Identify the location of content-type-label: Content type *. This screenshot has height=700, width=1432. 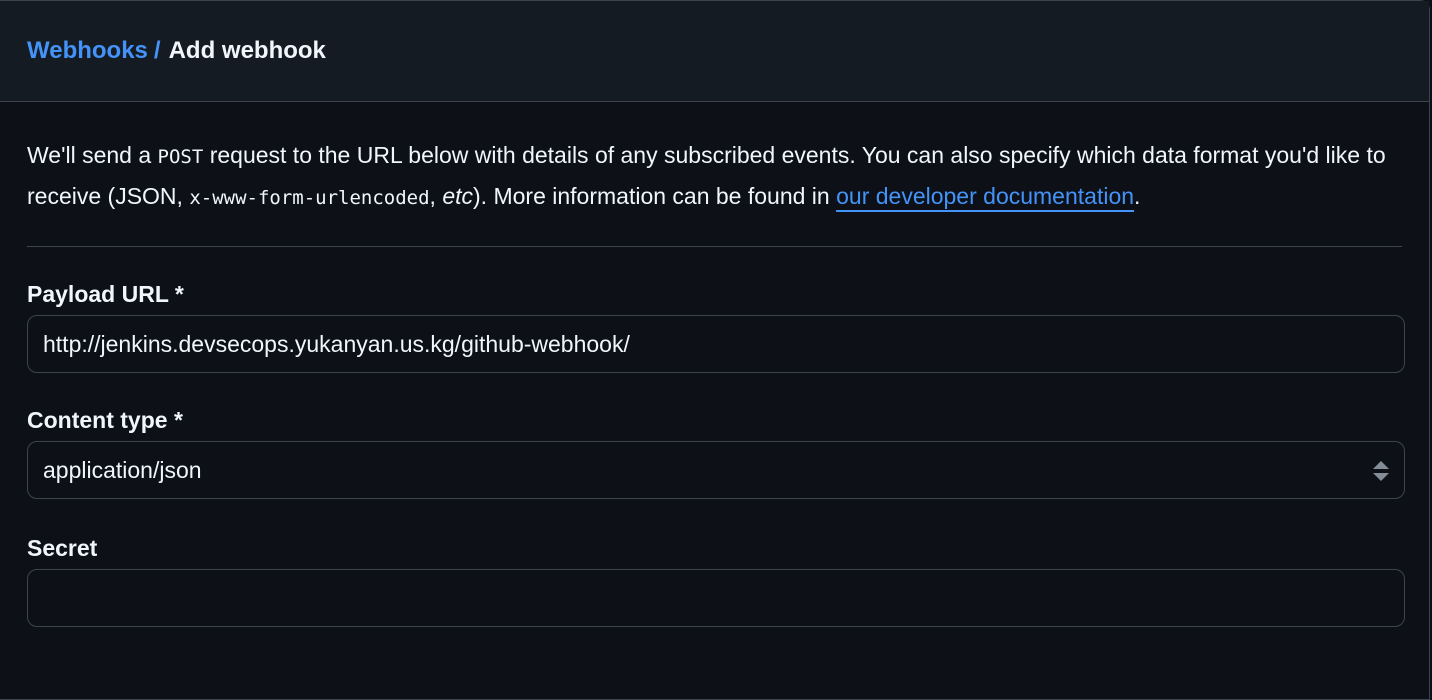
(105, 420).